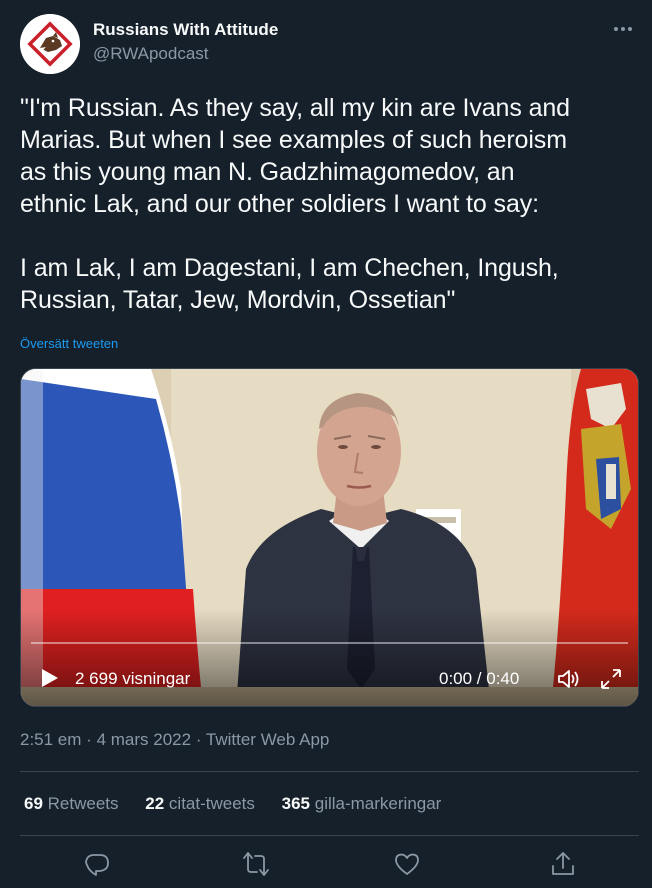  What do you see at coordinates (267, 172) in the screenshot?
I see `tweet-line: as this young man N. Gadzhimagomedov, an` at bounding box center [267, 172].